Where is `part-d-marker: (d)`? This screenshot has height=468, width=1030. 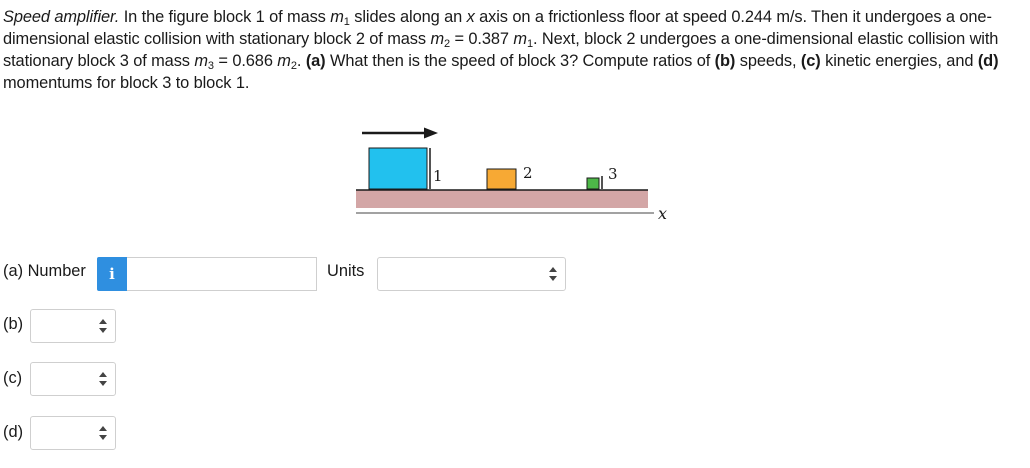 part-d-marker: (d) is located at coordinates (988, 61).